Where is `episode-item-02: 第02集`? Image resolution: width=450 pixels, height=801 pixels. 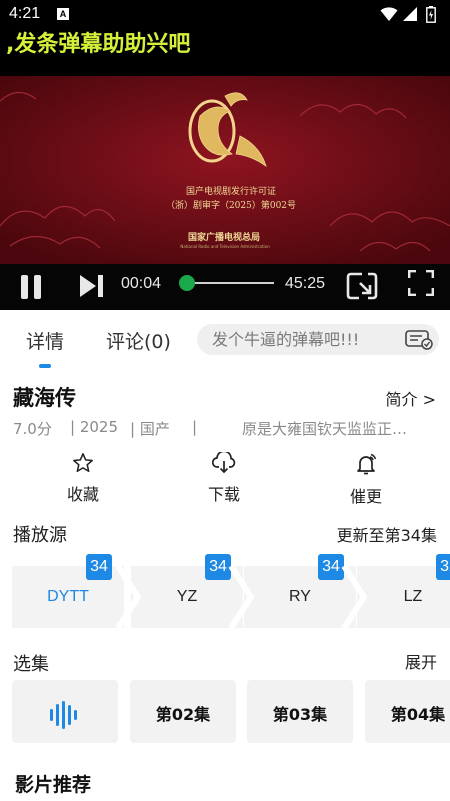 episode-item-02: 第02集 is located at coordinates (183, 711).